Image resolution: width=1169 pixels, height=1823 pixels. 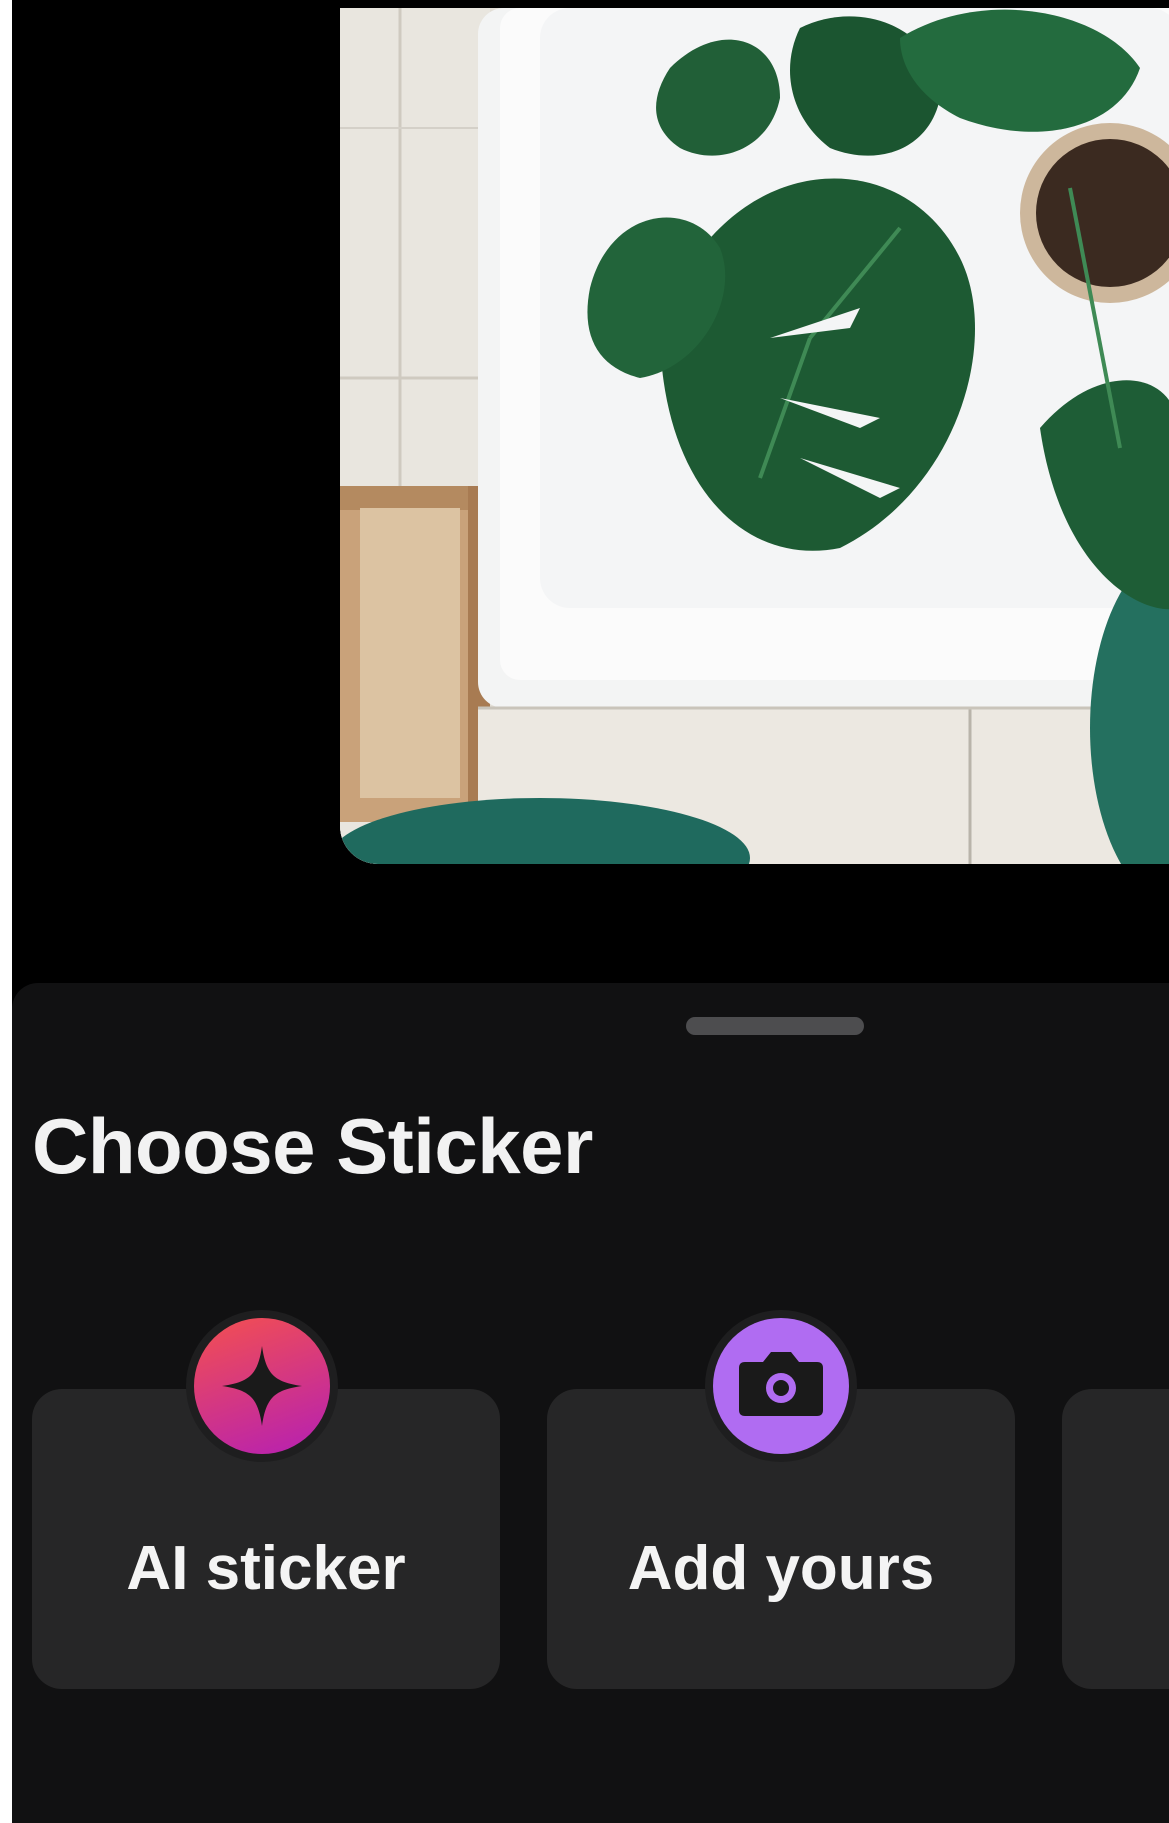 I want to click on add-yours-label: Add yours, so click(x=781, y=1568).